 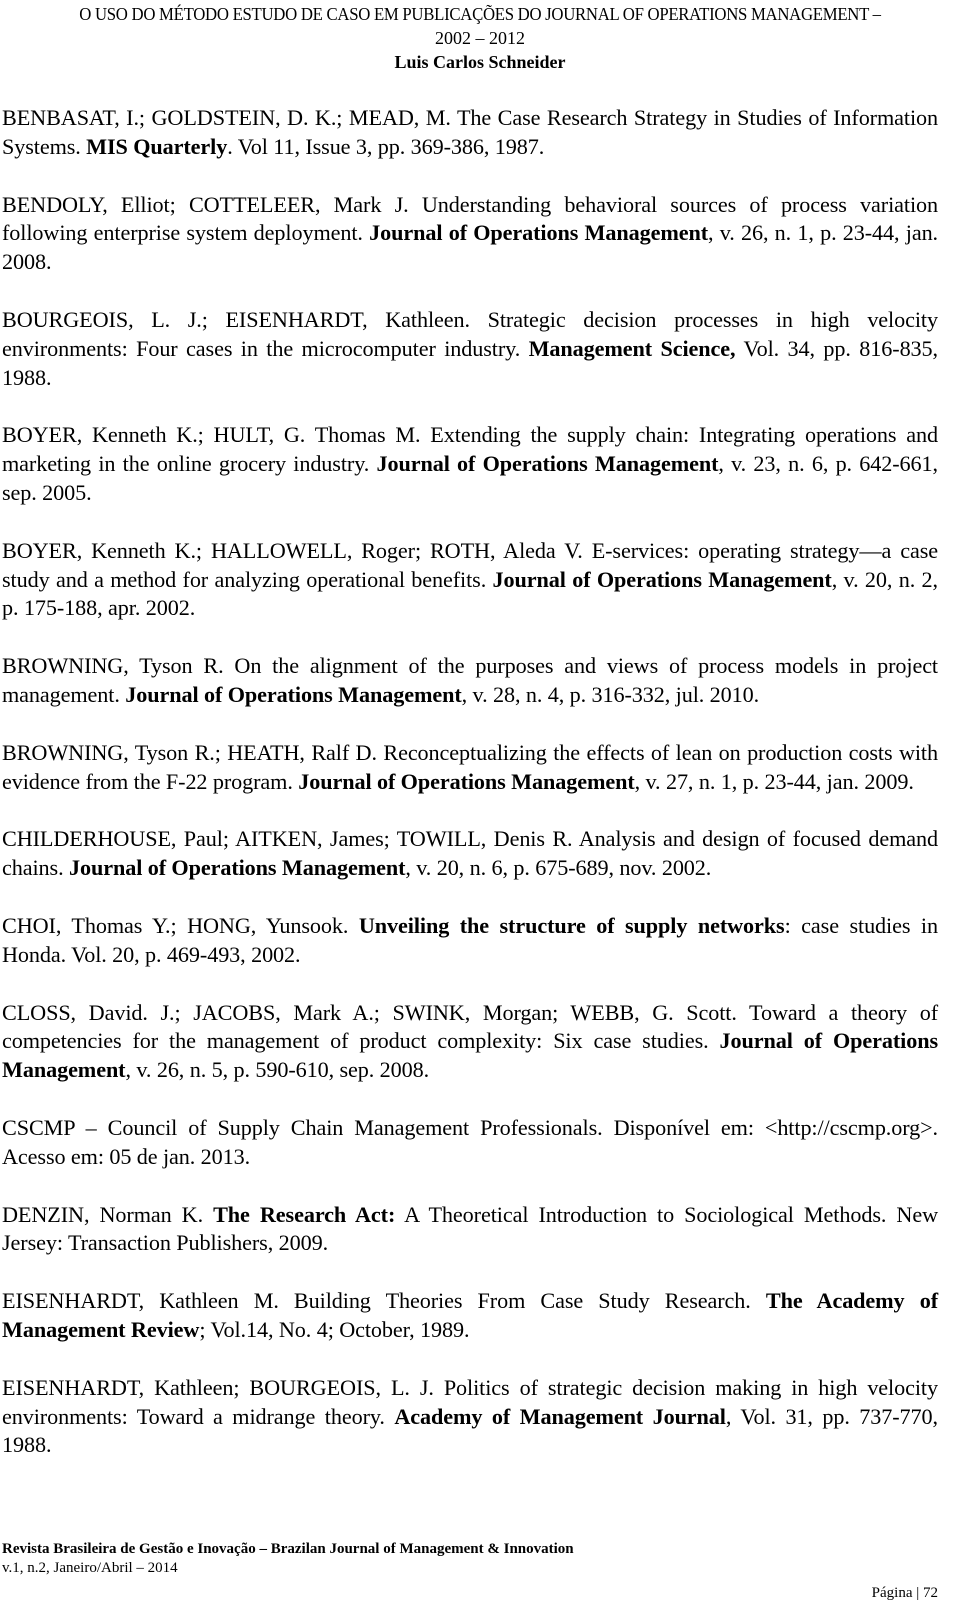 I want to click on reference-text: , v. 27, n. 1, p. 23-44, jan. 2009., so click(x=774, y=781).